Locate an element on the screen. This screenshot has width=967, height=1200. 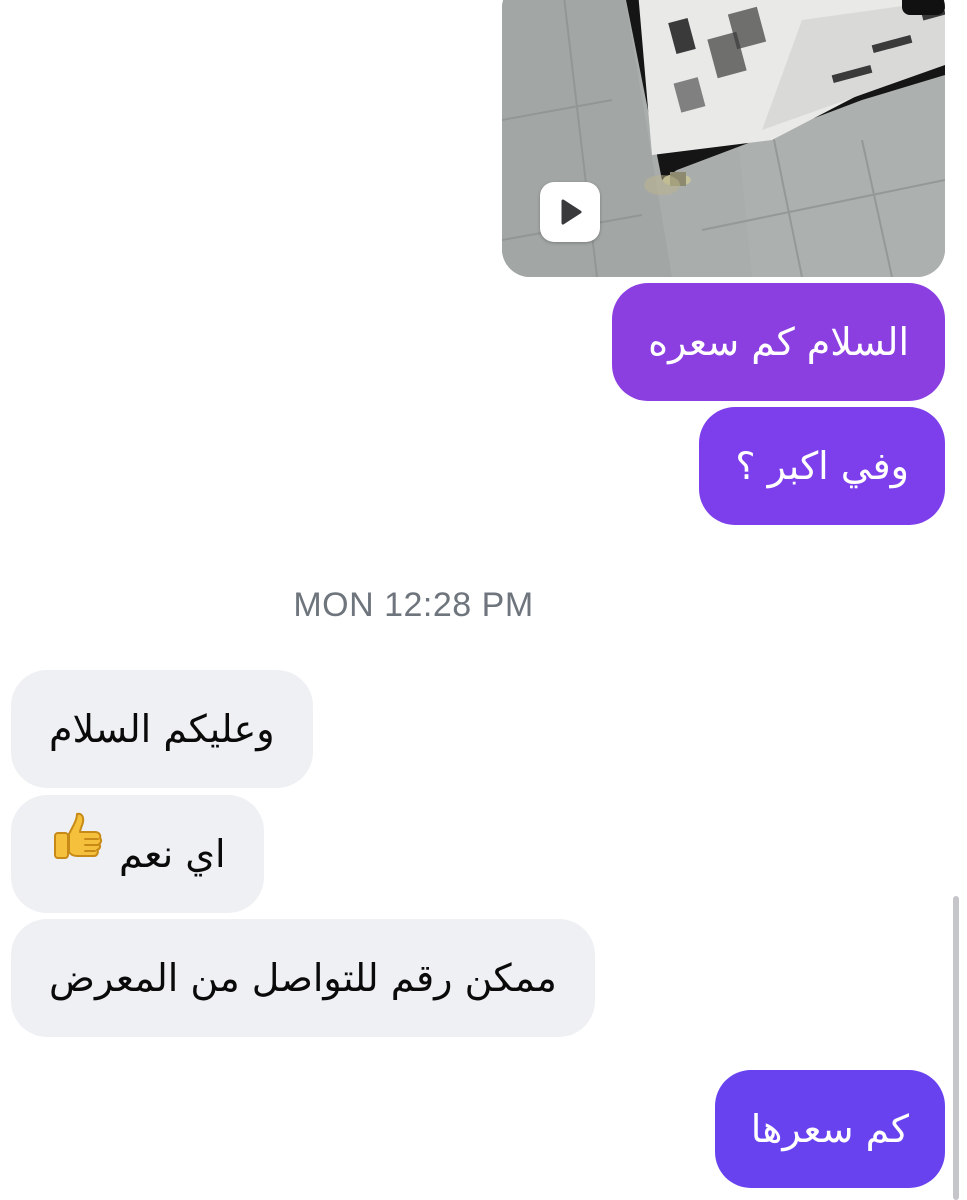
outgoing-message-bubble: وفي اكبر ؟ is located at coordinates (822, 466).